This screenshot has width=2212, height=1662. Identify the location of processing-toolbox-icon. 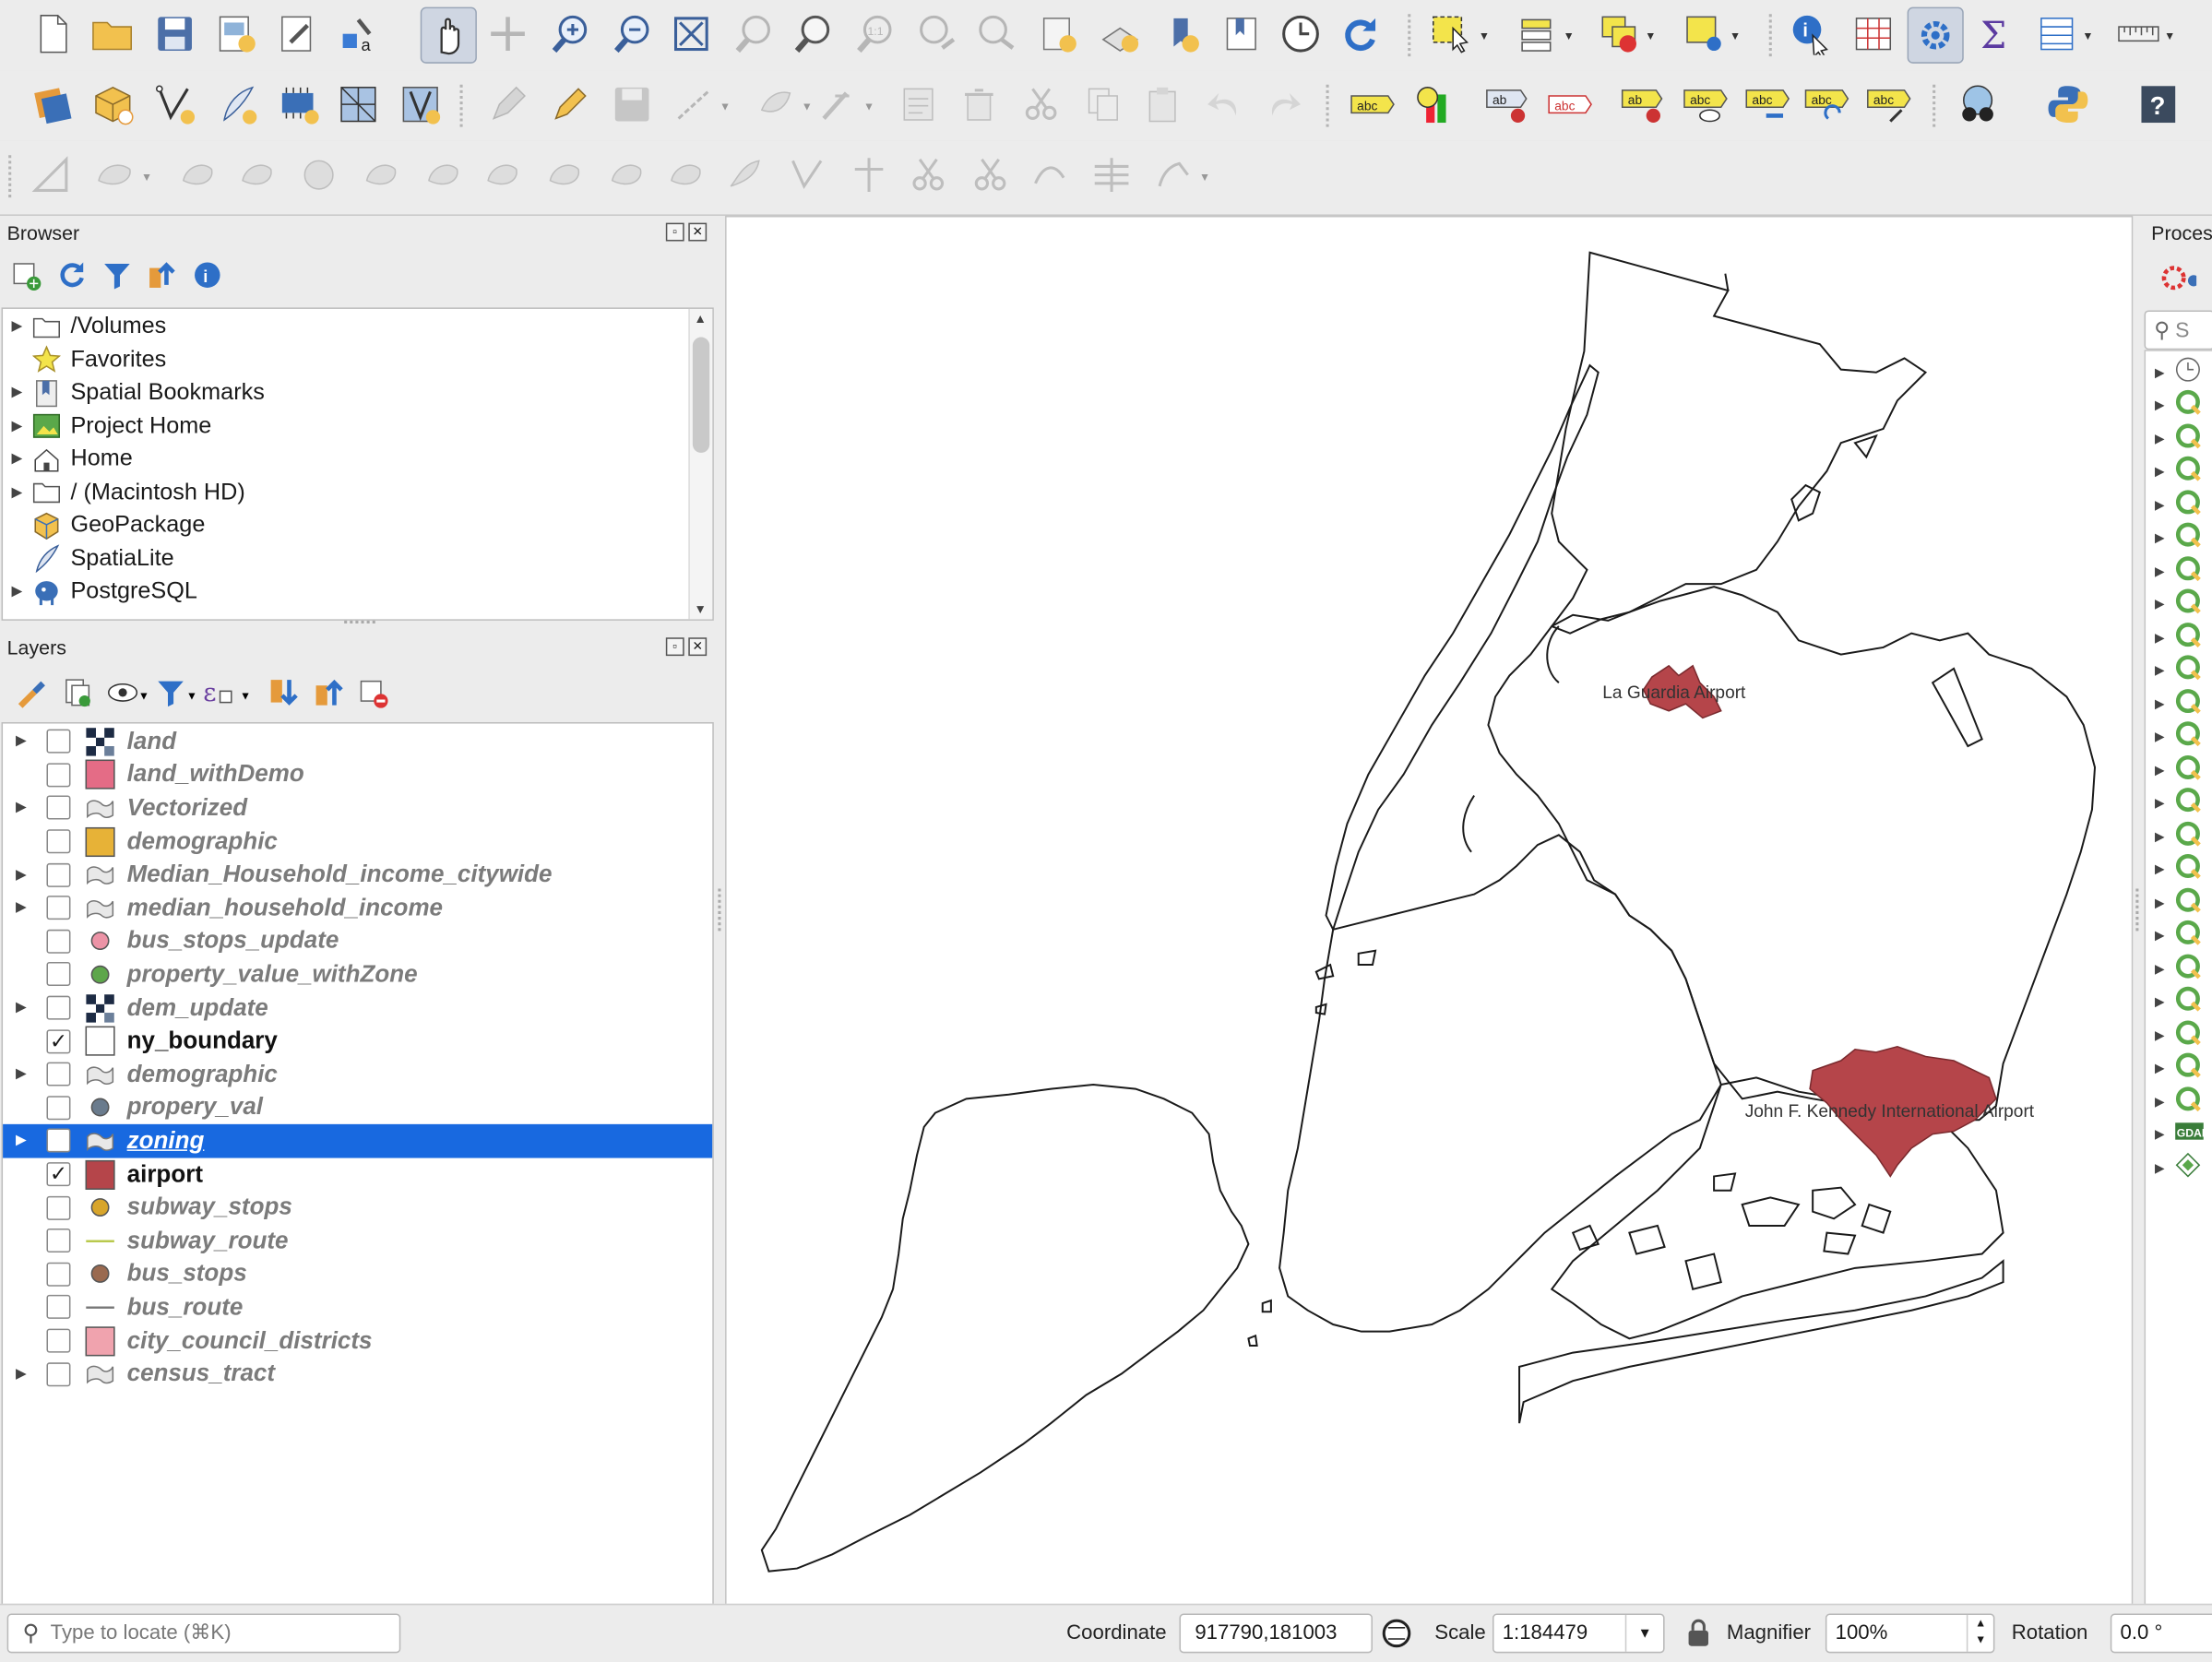
(1935, 35).